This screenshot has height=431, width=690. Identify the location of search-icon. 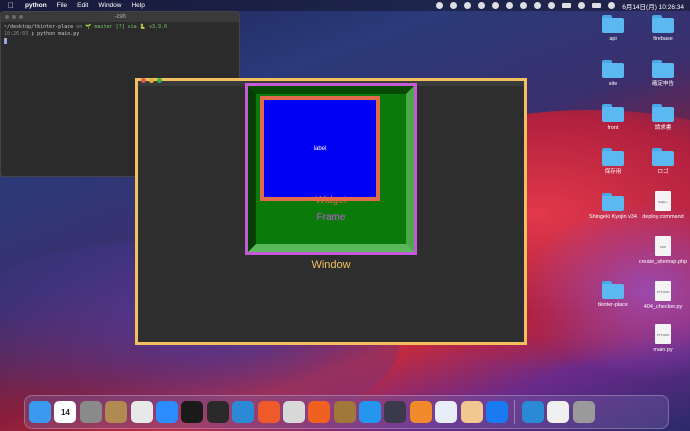
(582, 5).